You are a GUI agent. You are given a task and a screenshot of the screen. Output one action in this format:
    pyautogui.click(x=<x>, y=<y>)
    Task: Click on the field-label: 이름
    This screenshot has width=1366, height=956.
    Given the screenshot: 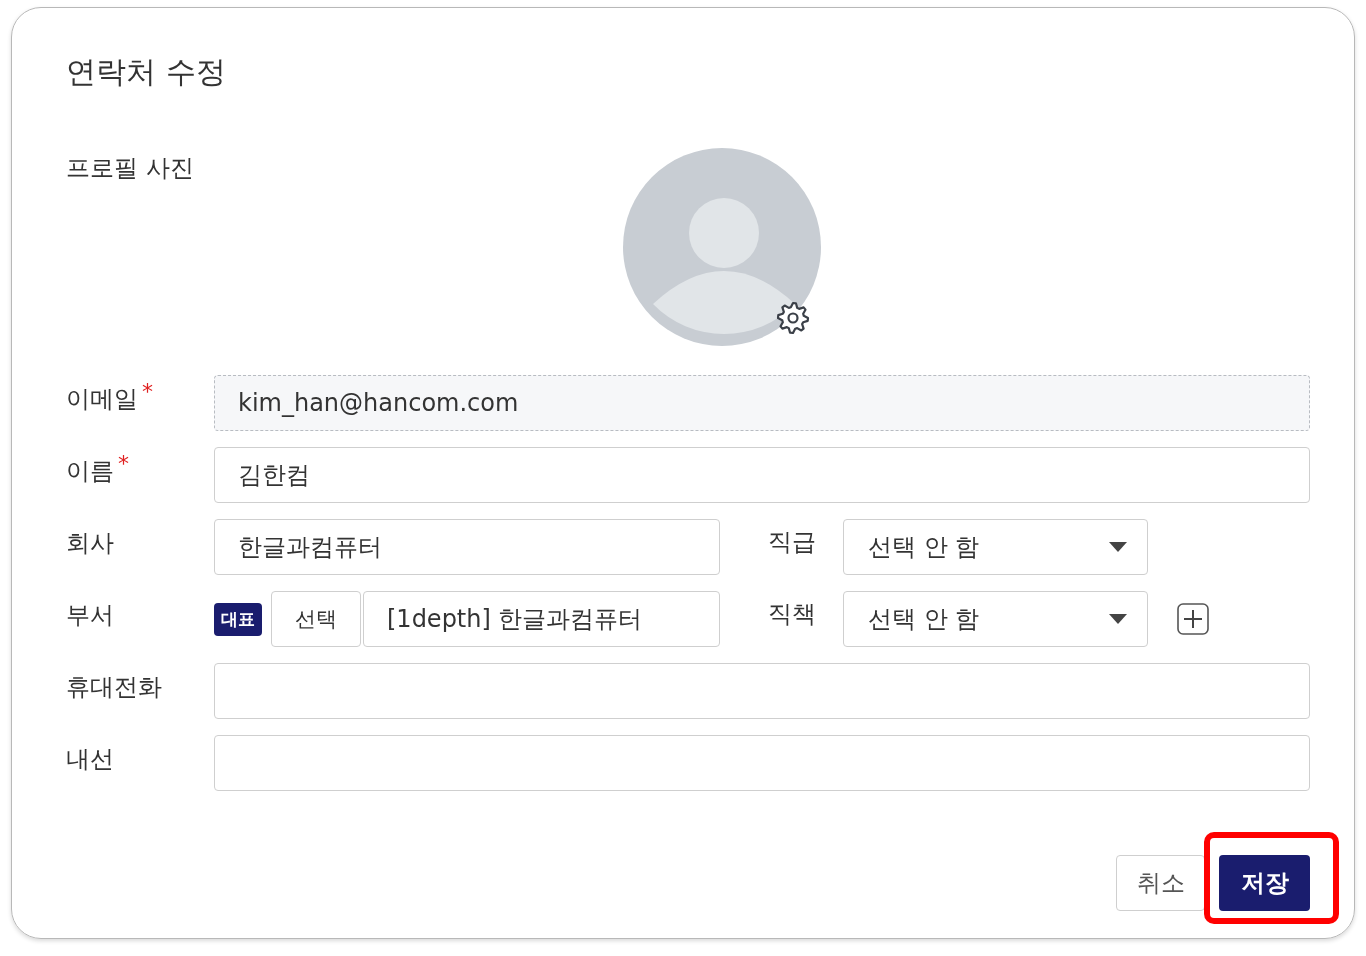 What is the action you would take?
    pyautogui.click(x=90, y=471)
    